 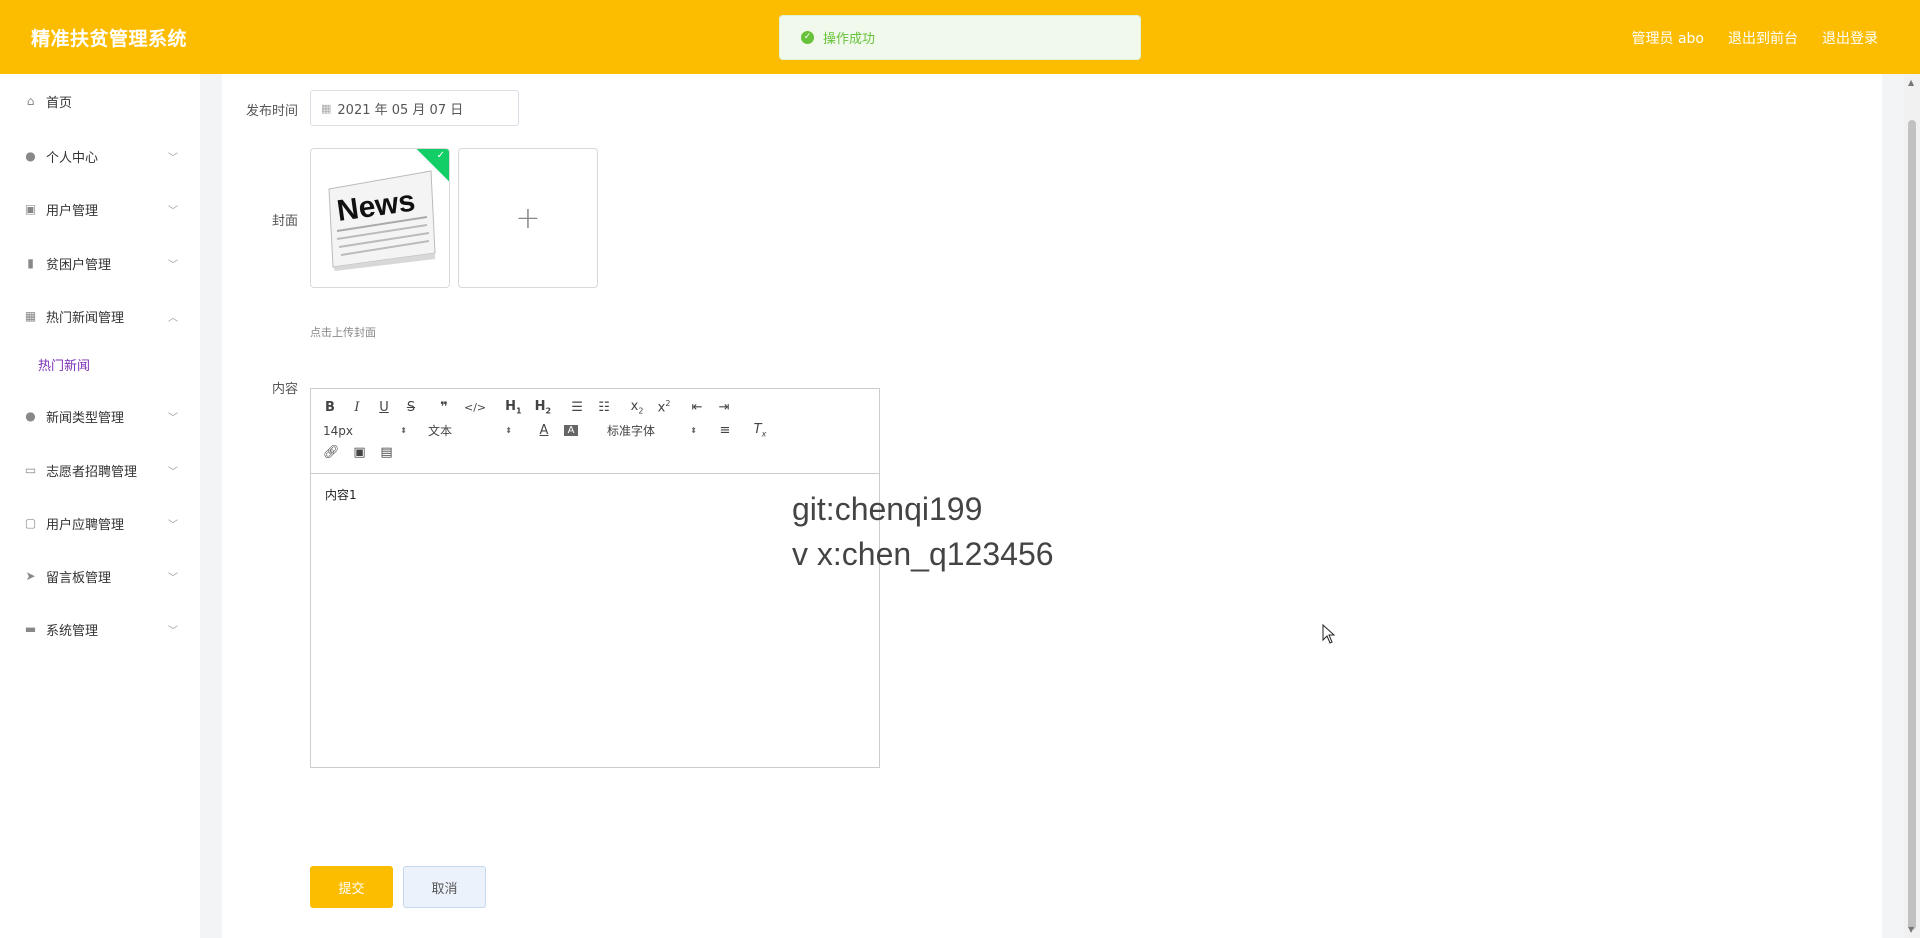 I want to click on strikethrough-button: S, so click(x=411, y=407).